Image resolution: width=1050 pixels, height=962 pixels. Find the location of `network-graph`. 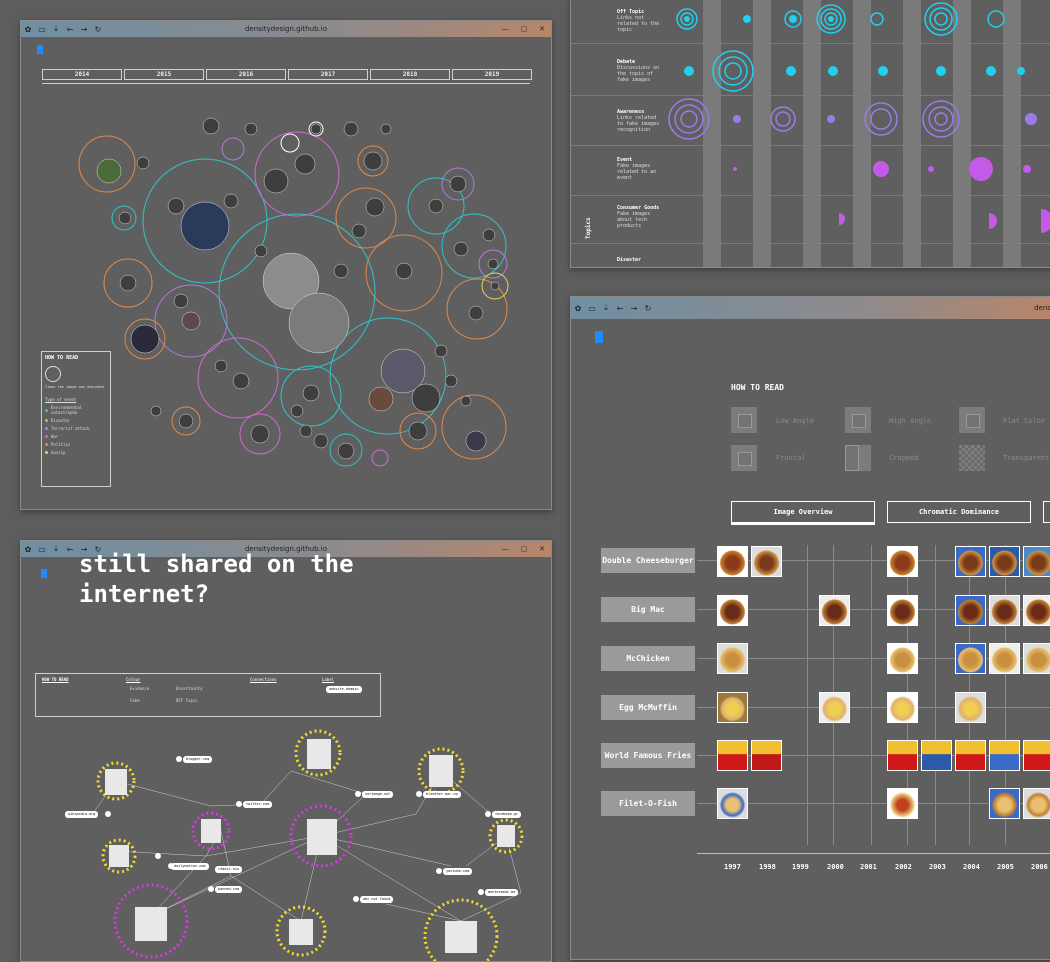

network-graph is located at coordinates (307, 845).